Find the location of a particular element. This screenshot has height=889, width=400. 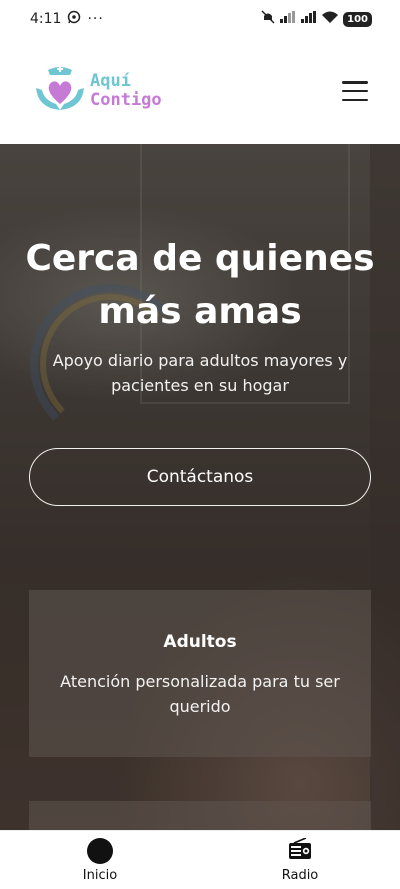

bottom-nav: Inicio Radio is located at coordinates (200, 859).